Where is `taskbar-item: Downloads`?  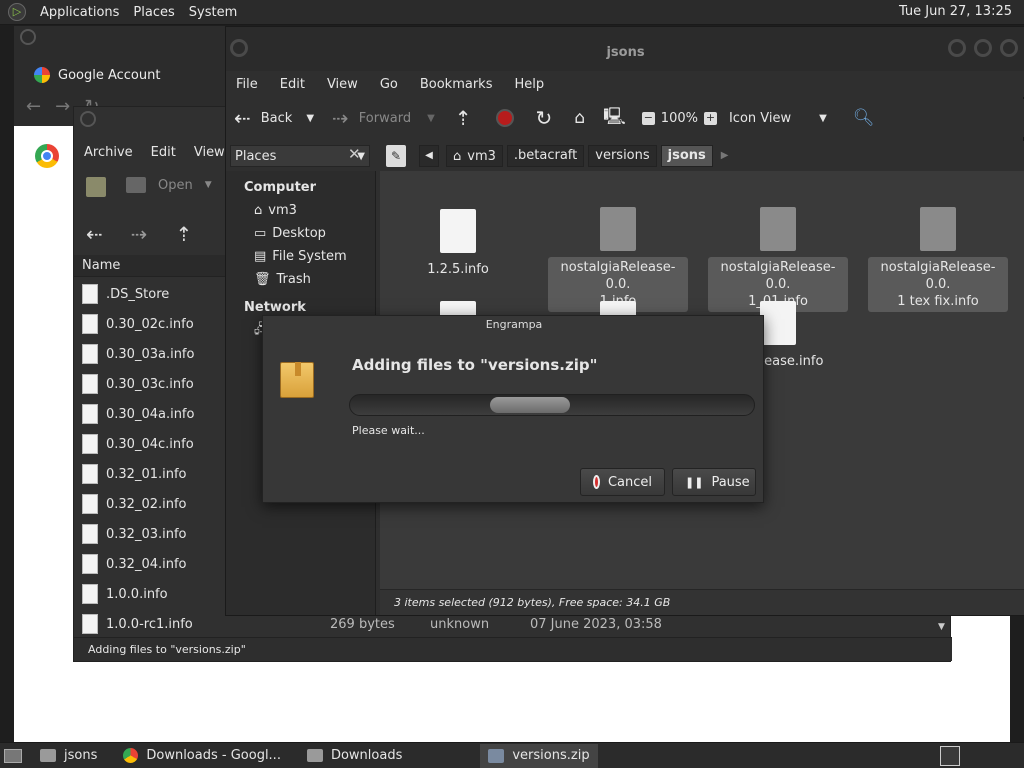
taskbar-item: Downloads is located at coordinates (354, 756).